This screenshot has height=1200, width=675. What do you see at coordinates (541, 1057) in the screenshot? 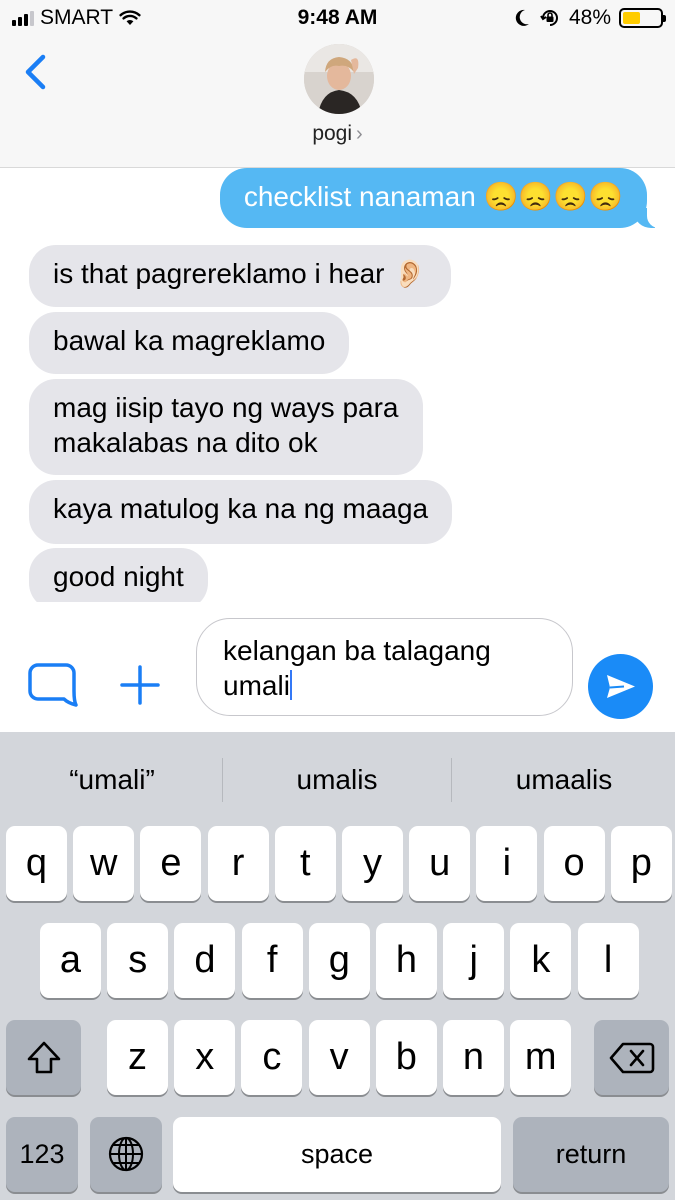
I see `key-m: m` at bounding box center [541, 1057].